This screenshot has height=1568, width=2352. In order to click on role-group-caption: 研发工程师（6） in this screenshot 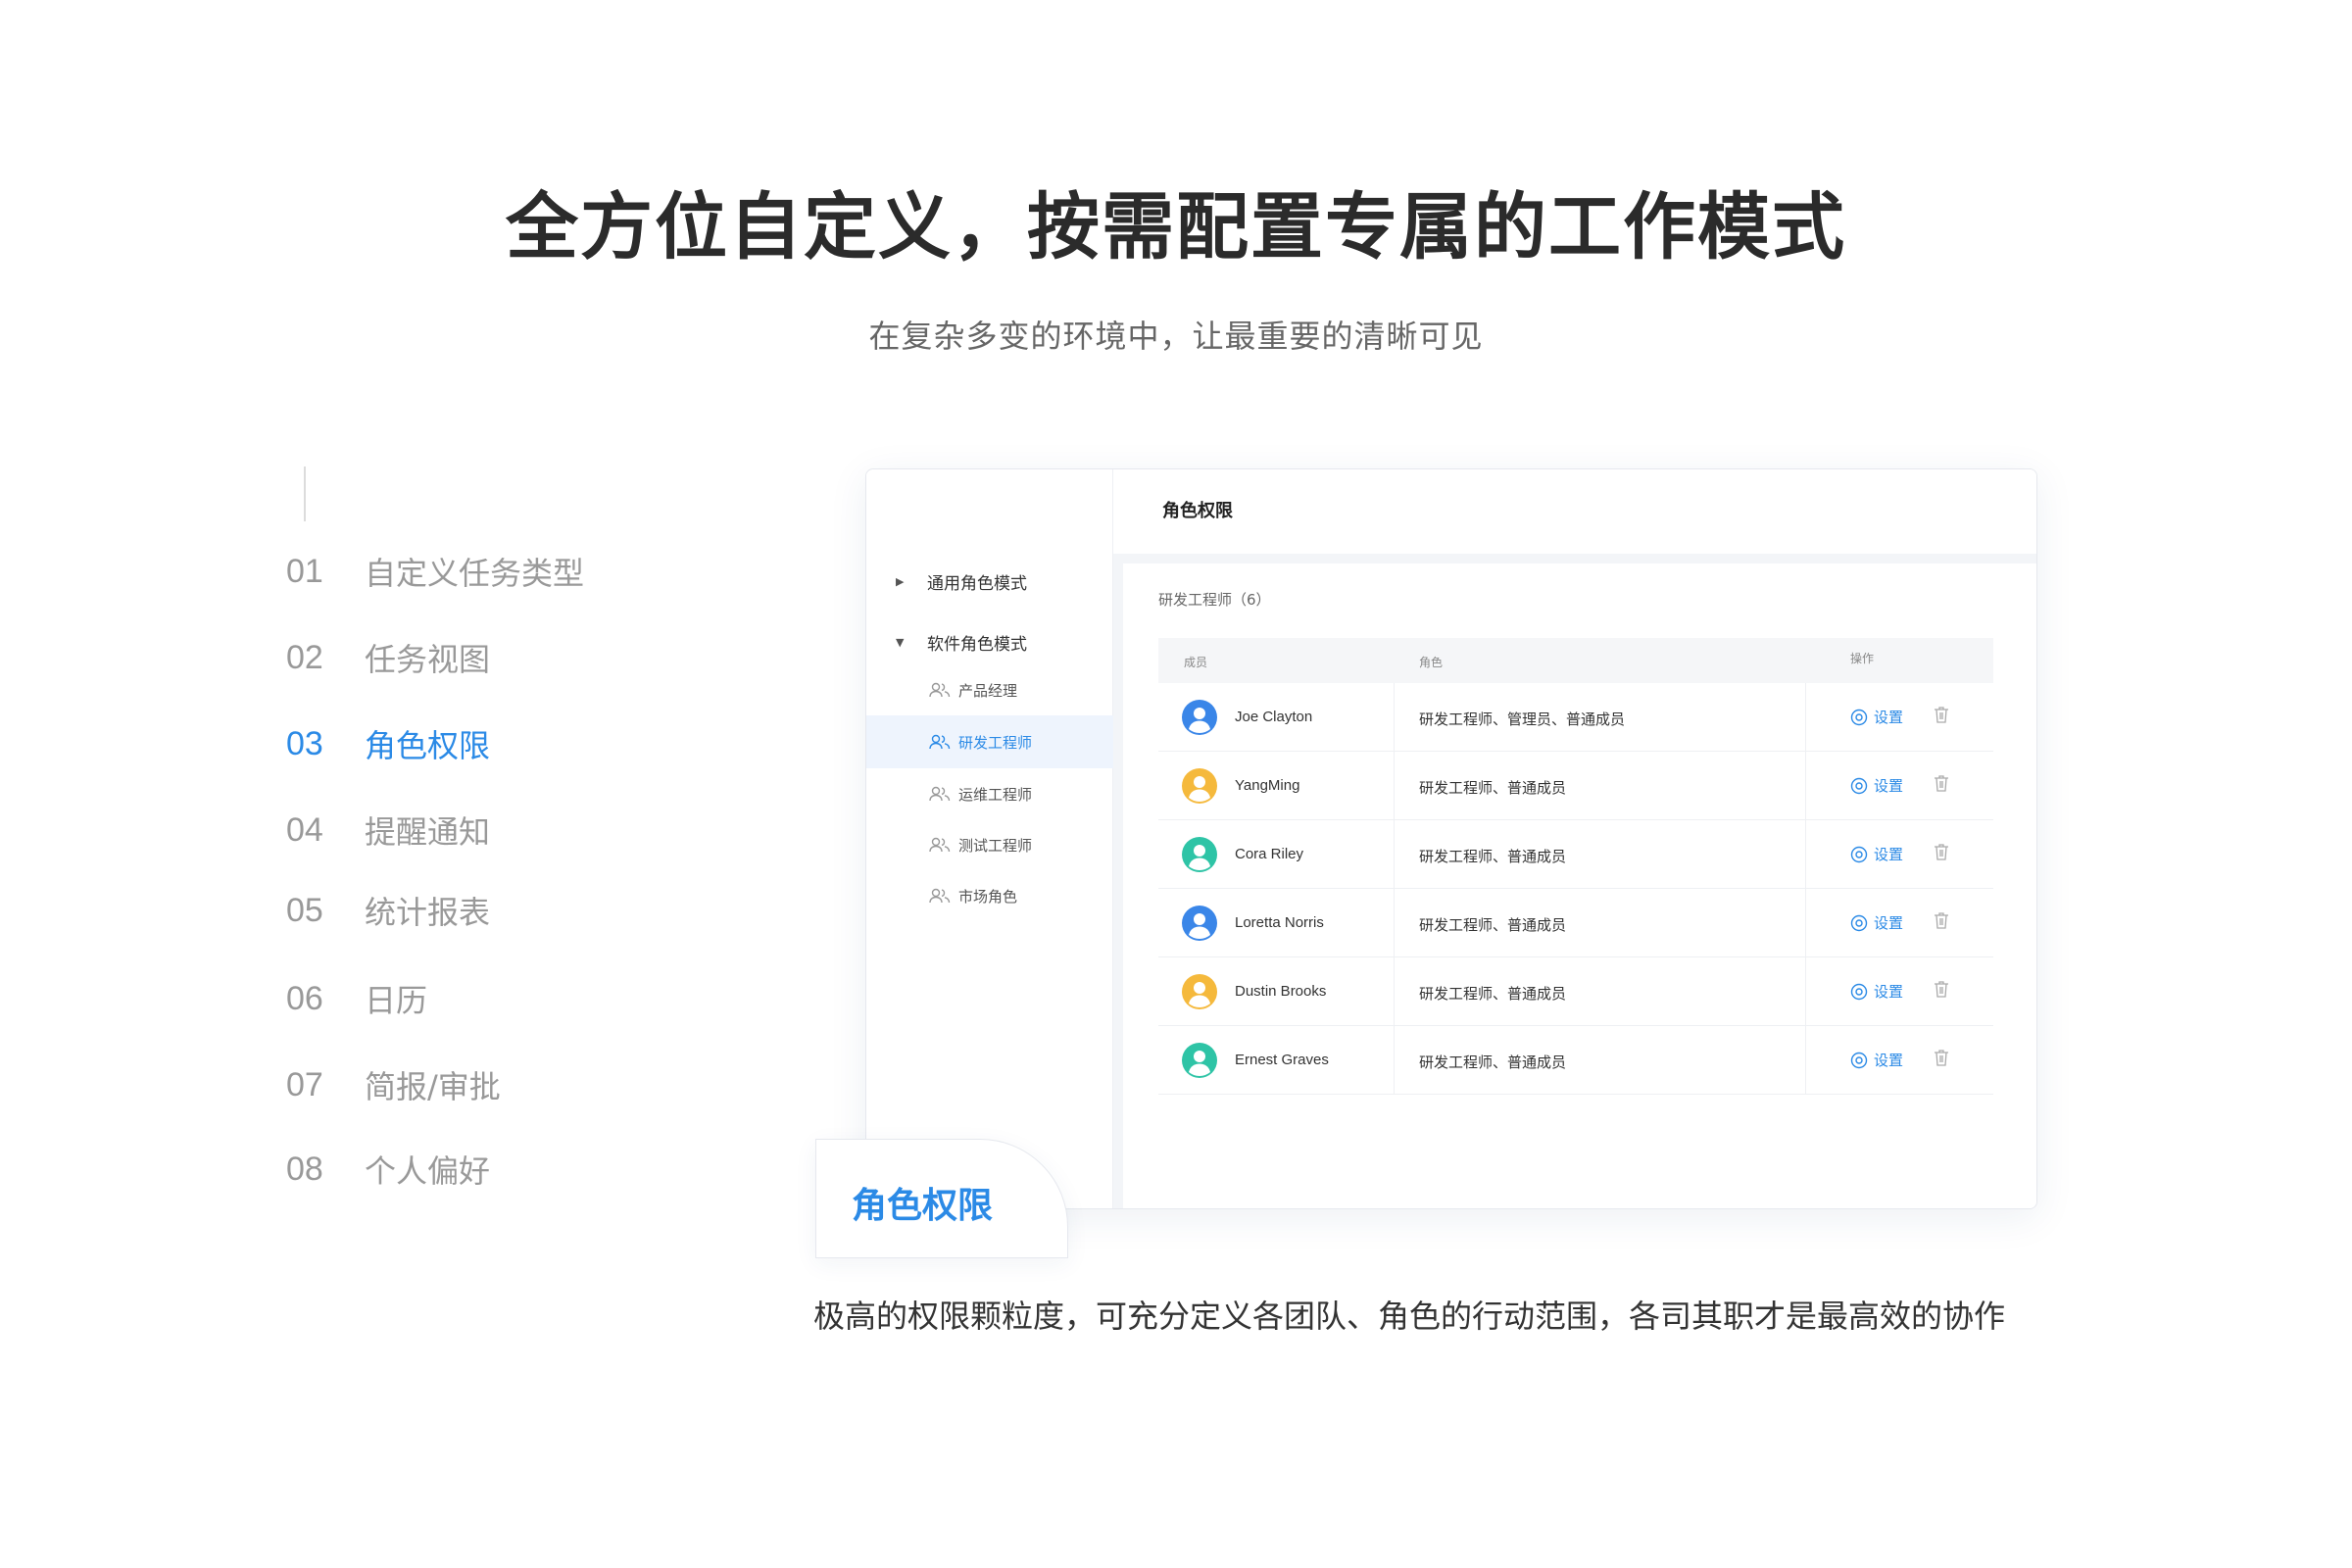, I will do `click(1214, 600)`.